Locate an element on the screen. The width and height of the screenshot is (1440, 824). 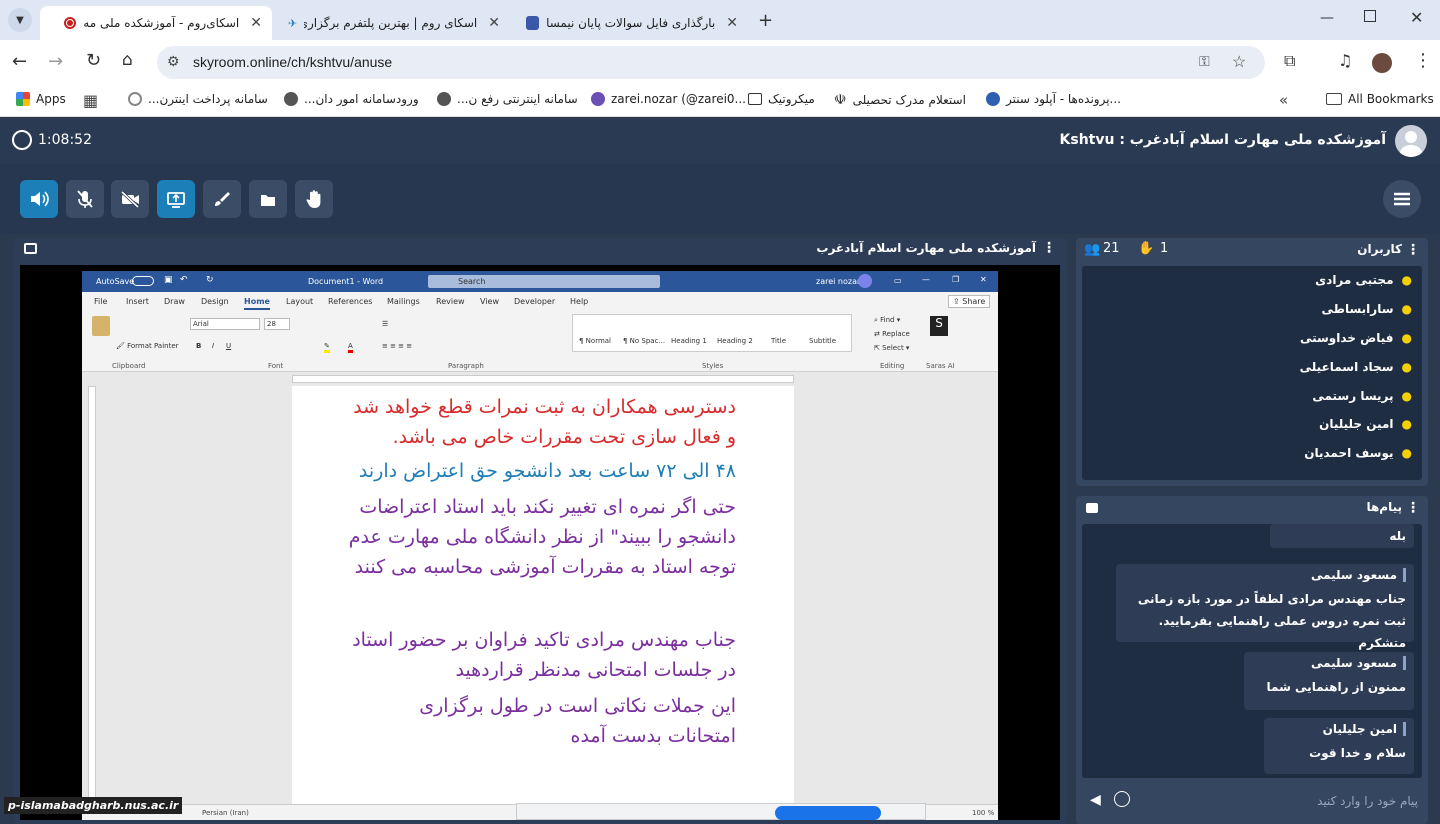
menu-dots-icon: ⋮ is located at coordinates (1423, 60).